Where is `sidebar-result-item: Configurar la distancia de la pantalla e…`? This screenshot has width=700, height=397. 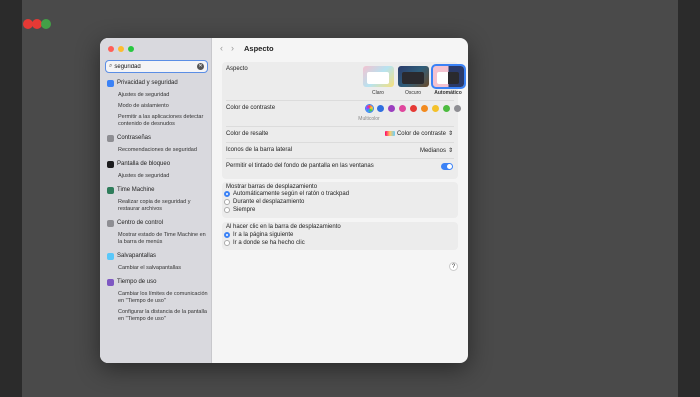
sidebar-result-item: Configurar la distancia de la pantalla e… is located at coordinates (156, 316).